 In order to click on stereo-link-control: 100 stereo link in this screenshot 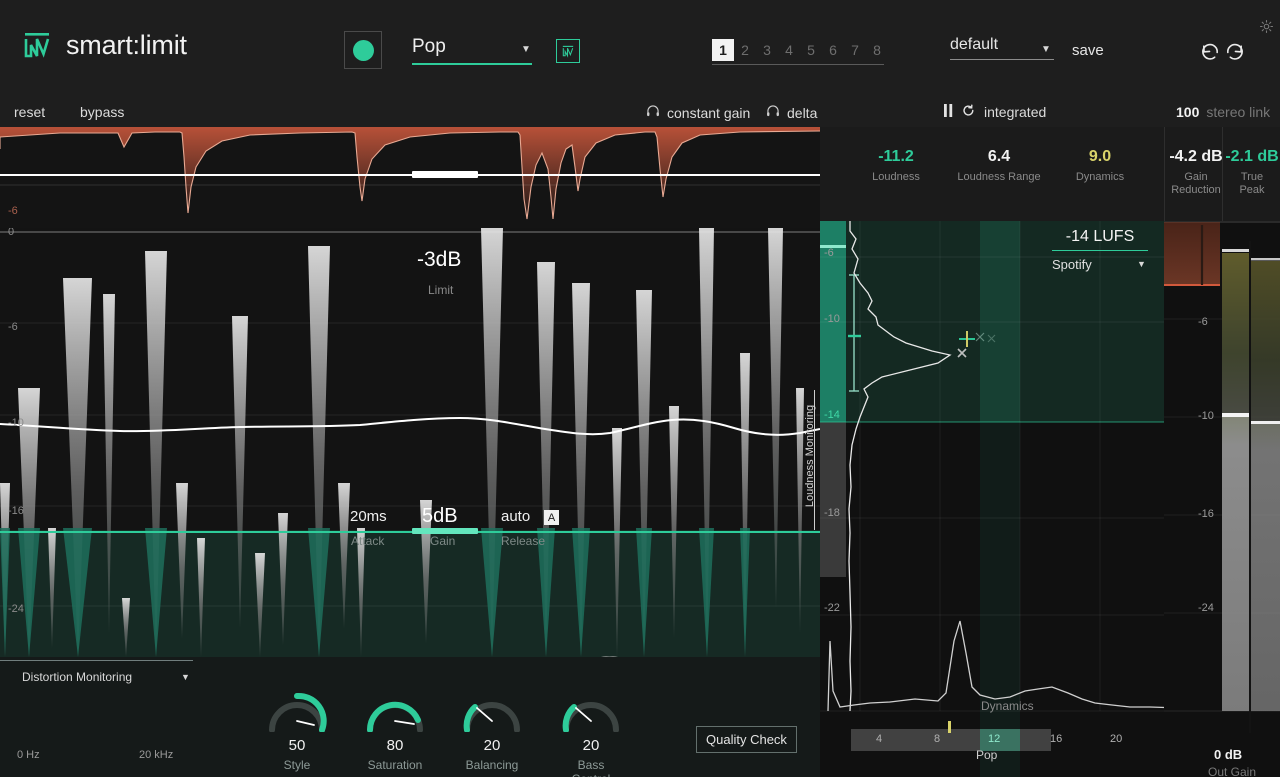, I will do `click(1223, 112)`.